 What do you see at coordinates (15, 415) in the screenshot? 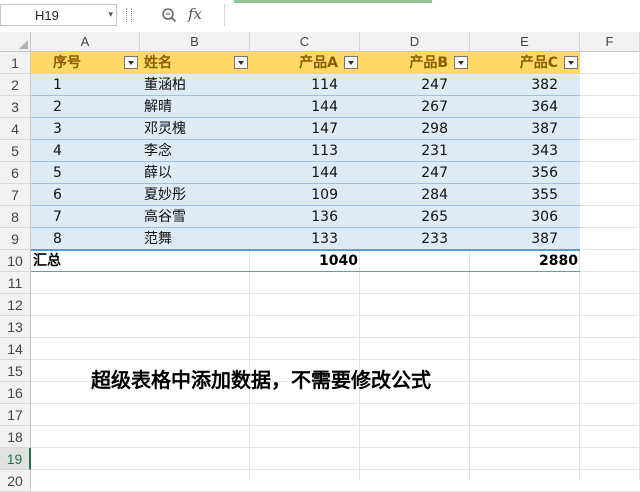
I see `row-header-17: 17` at bounding box center [15, 415].